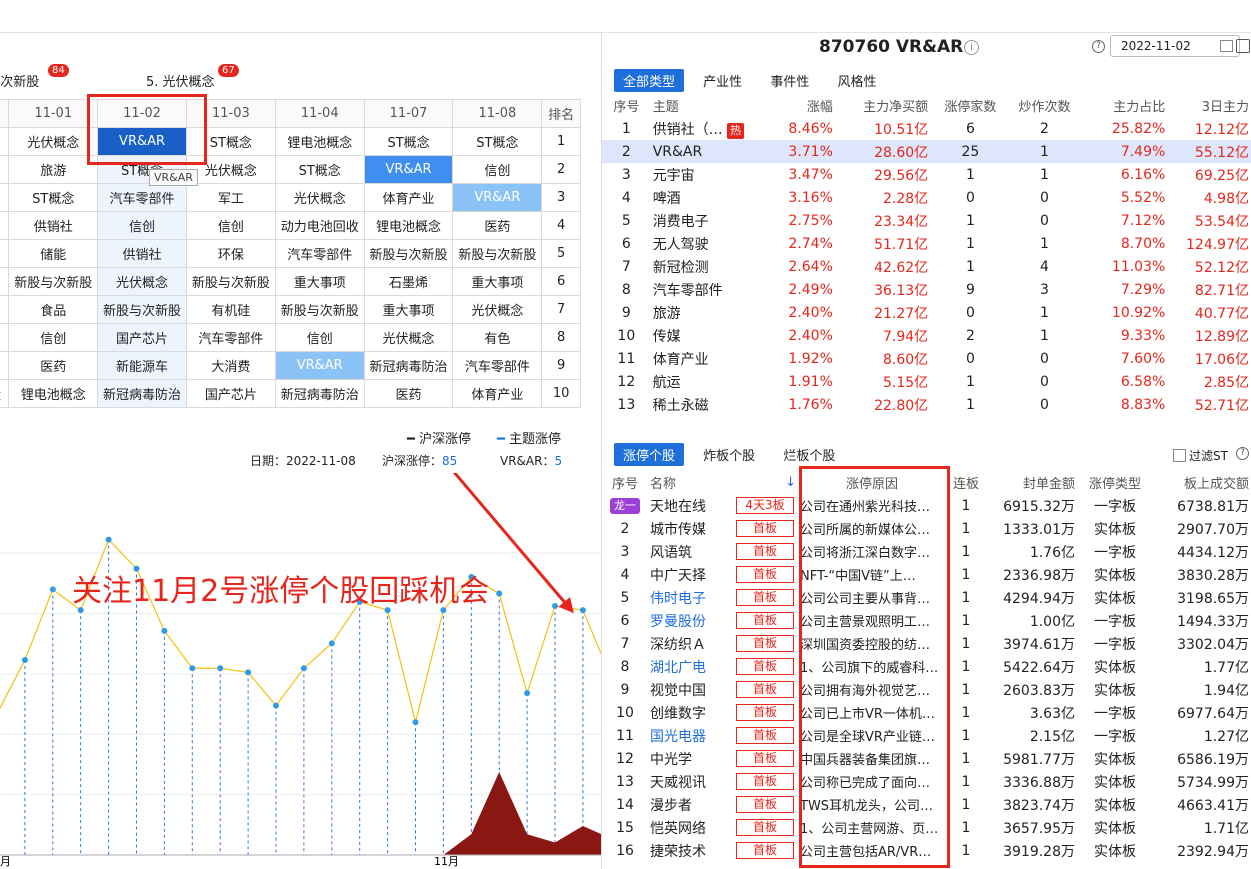  Describe the element at coordinates (53, 253) in the screenshot. I see `grid-cell: 储能` at that location.